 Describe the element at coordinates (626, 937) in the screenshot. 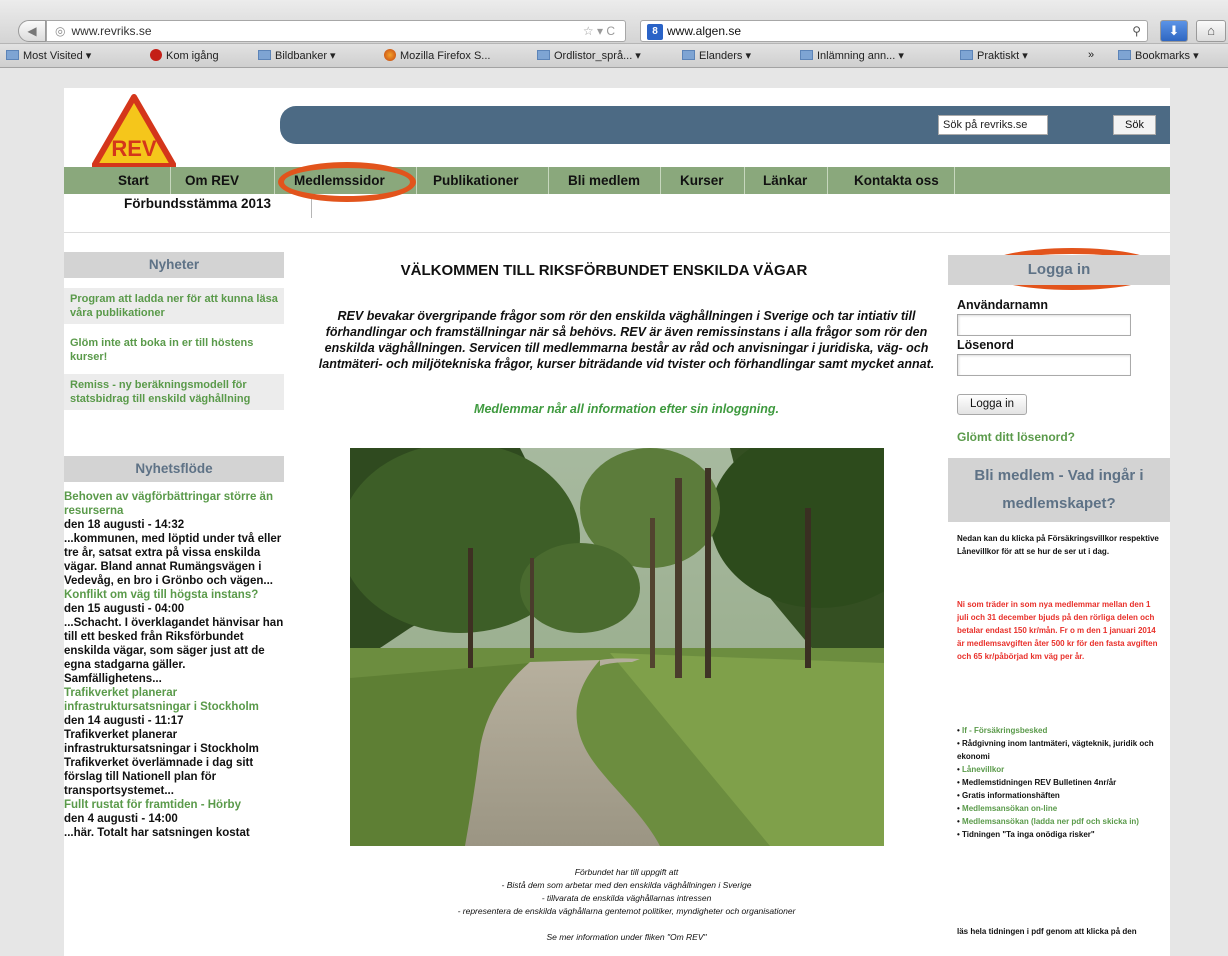

I see `caption-om-rev-link: Se mer information under fliken "Om REV"` at that location.